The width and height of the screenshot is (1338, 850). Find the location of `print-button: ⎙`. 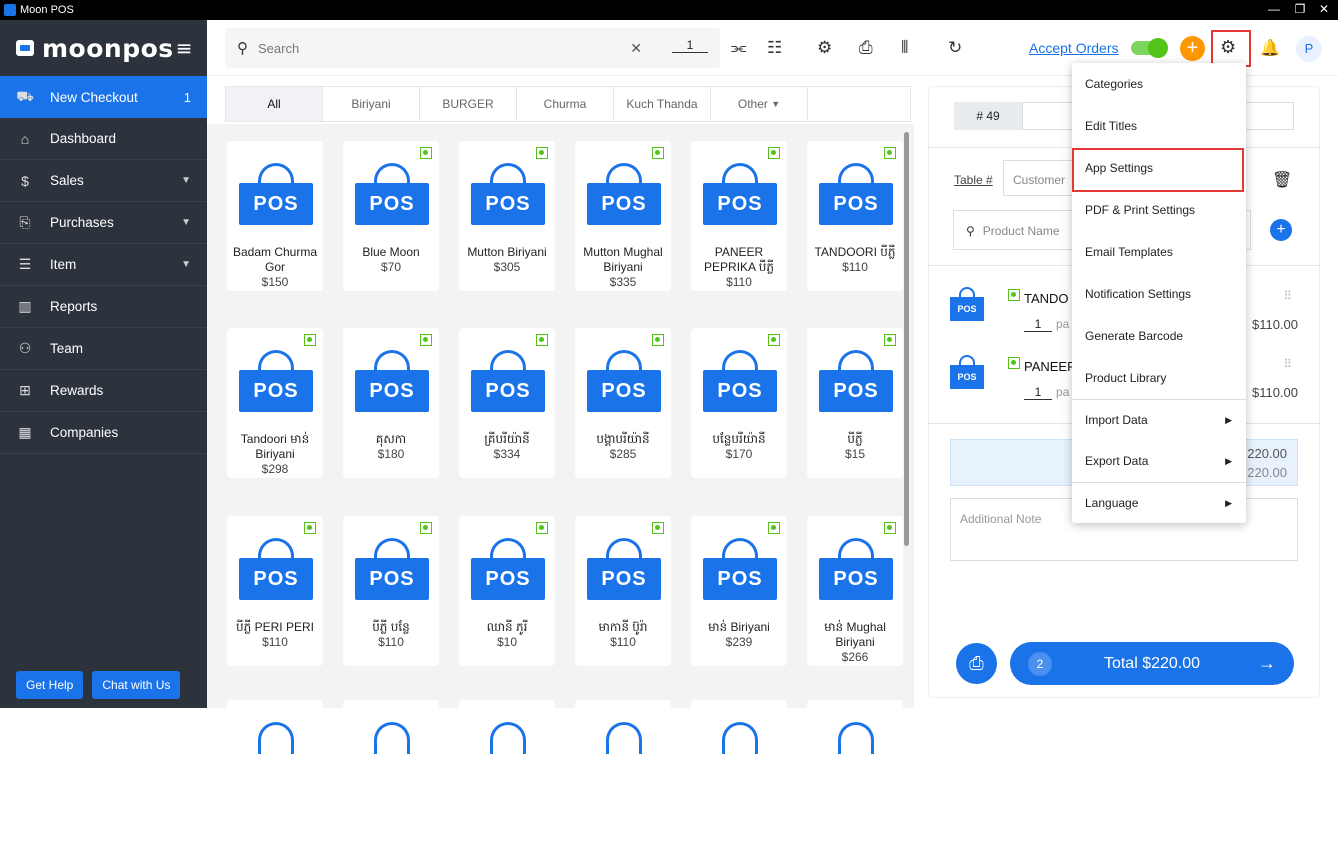

print-button: ⎙ is located at coordinates (976, 663).